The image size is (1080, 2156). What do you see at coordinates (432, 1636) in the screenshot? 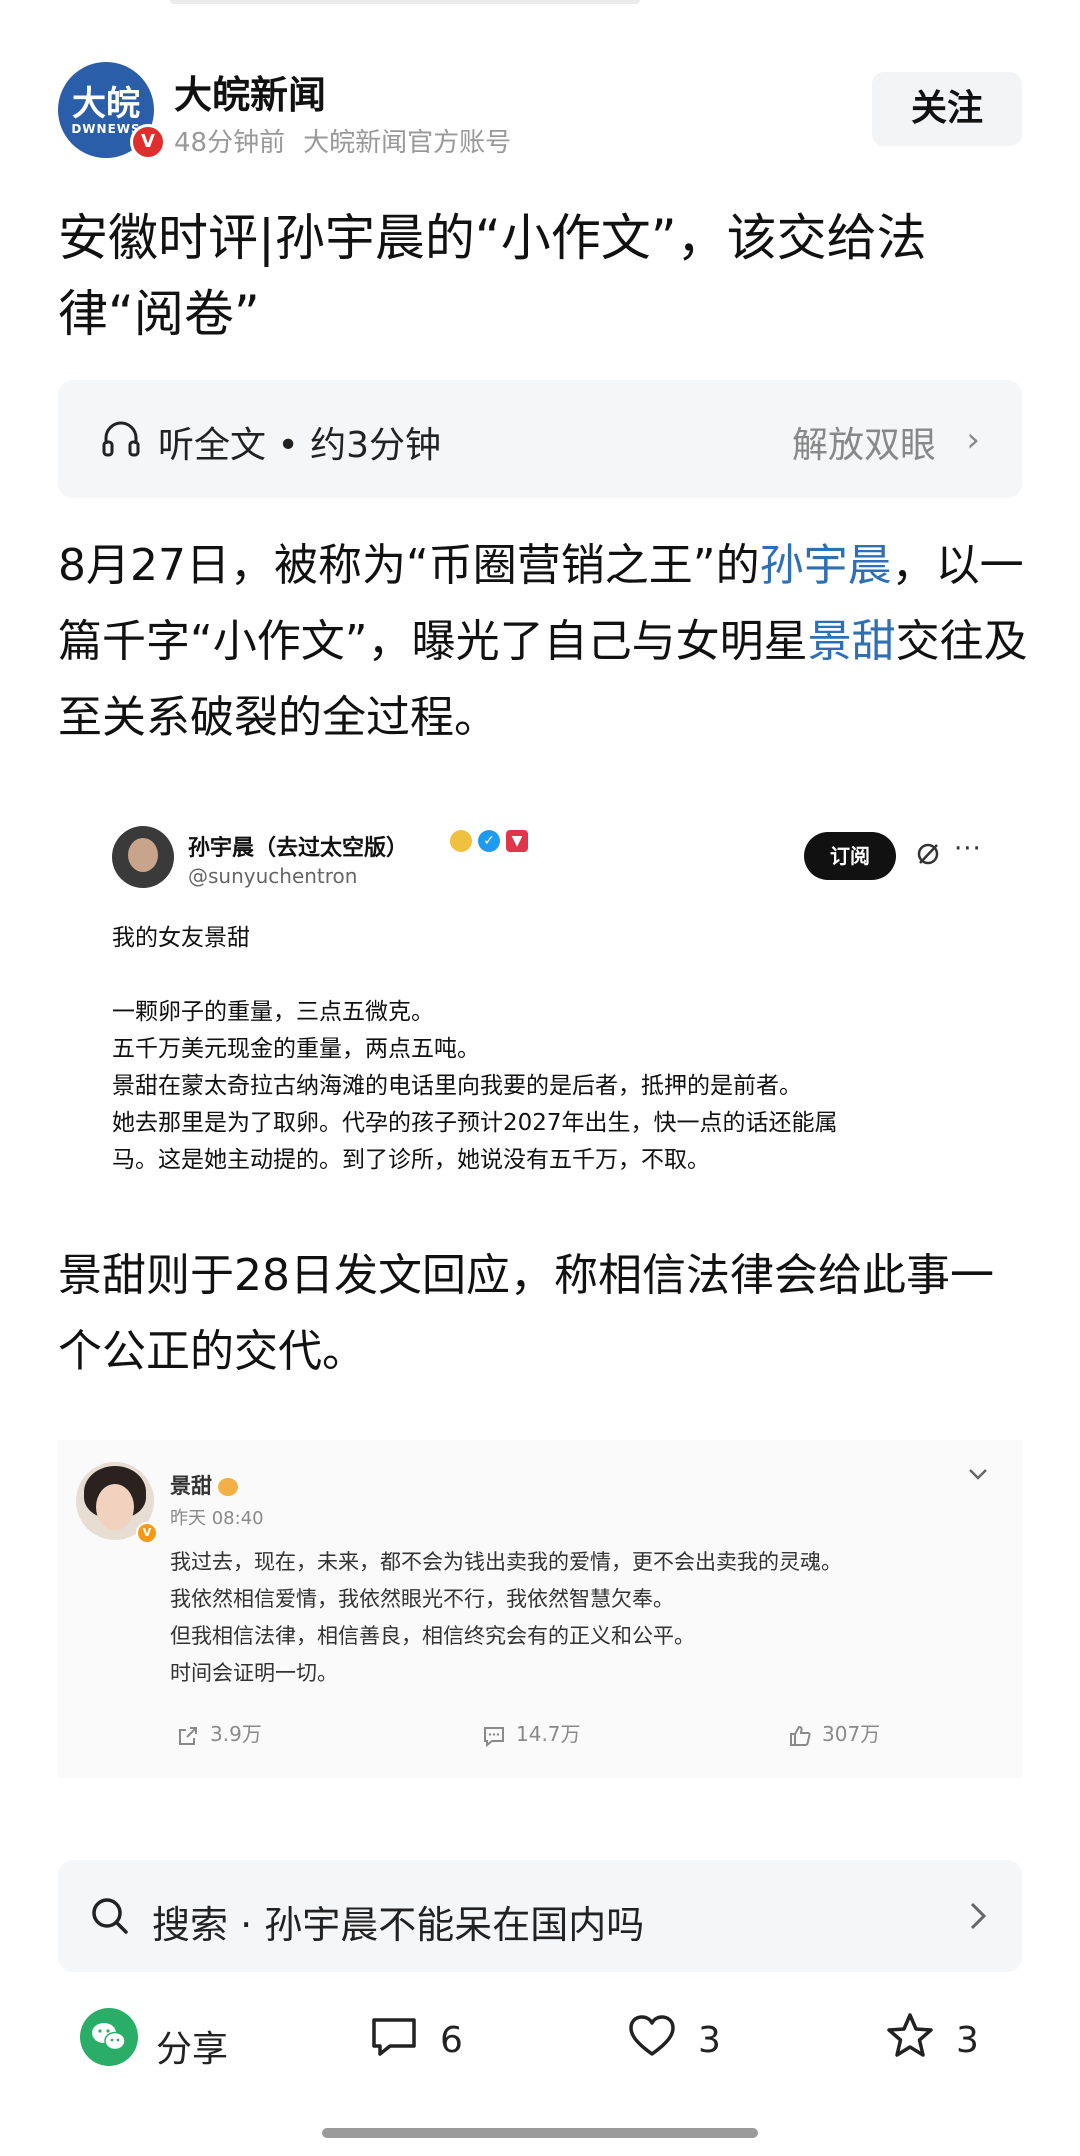
I see `weibo-line: 但我相信法律，相信善良，相信终究会有的正义和公平。` at bounding box center [432, 1636].